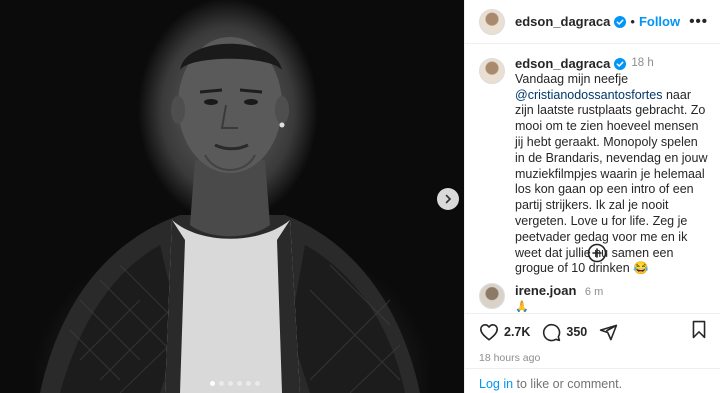 Image resolution: width=720 pixels, height=393 pixels. I want to click on login-link: Log in, so click(496, 384).